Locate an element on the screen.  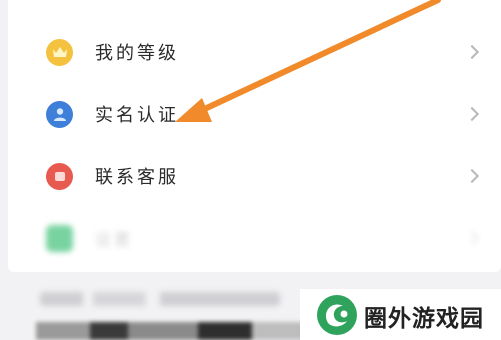
crown-icon is located at coordinates (59, 52).